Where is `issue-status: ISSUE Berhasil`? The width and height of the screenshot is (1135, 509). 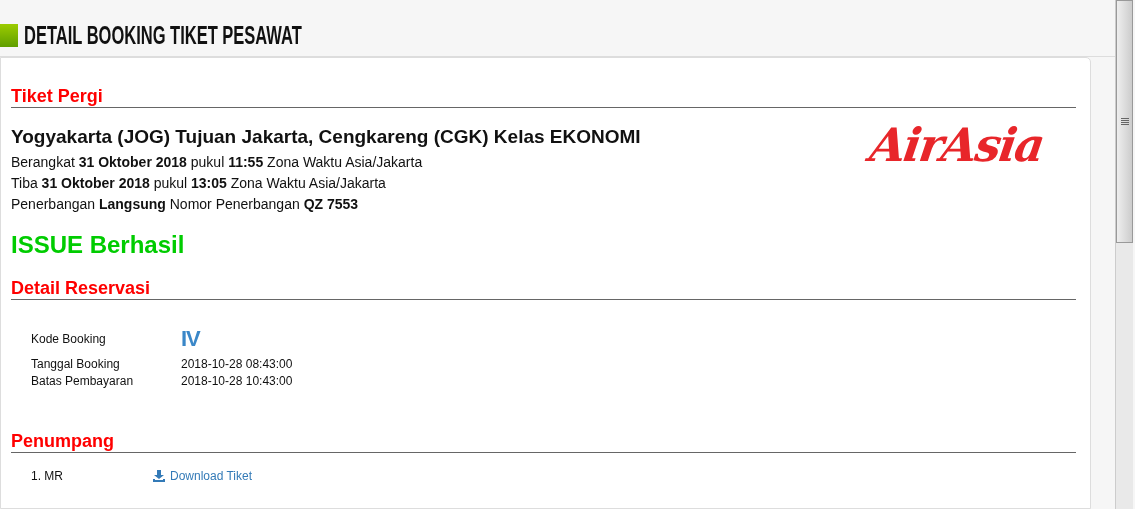
issue-status: ISSUE Berhasil is located at coordinates (98, 245).